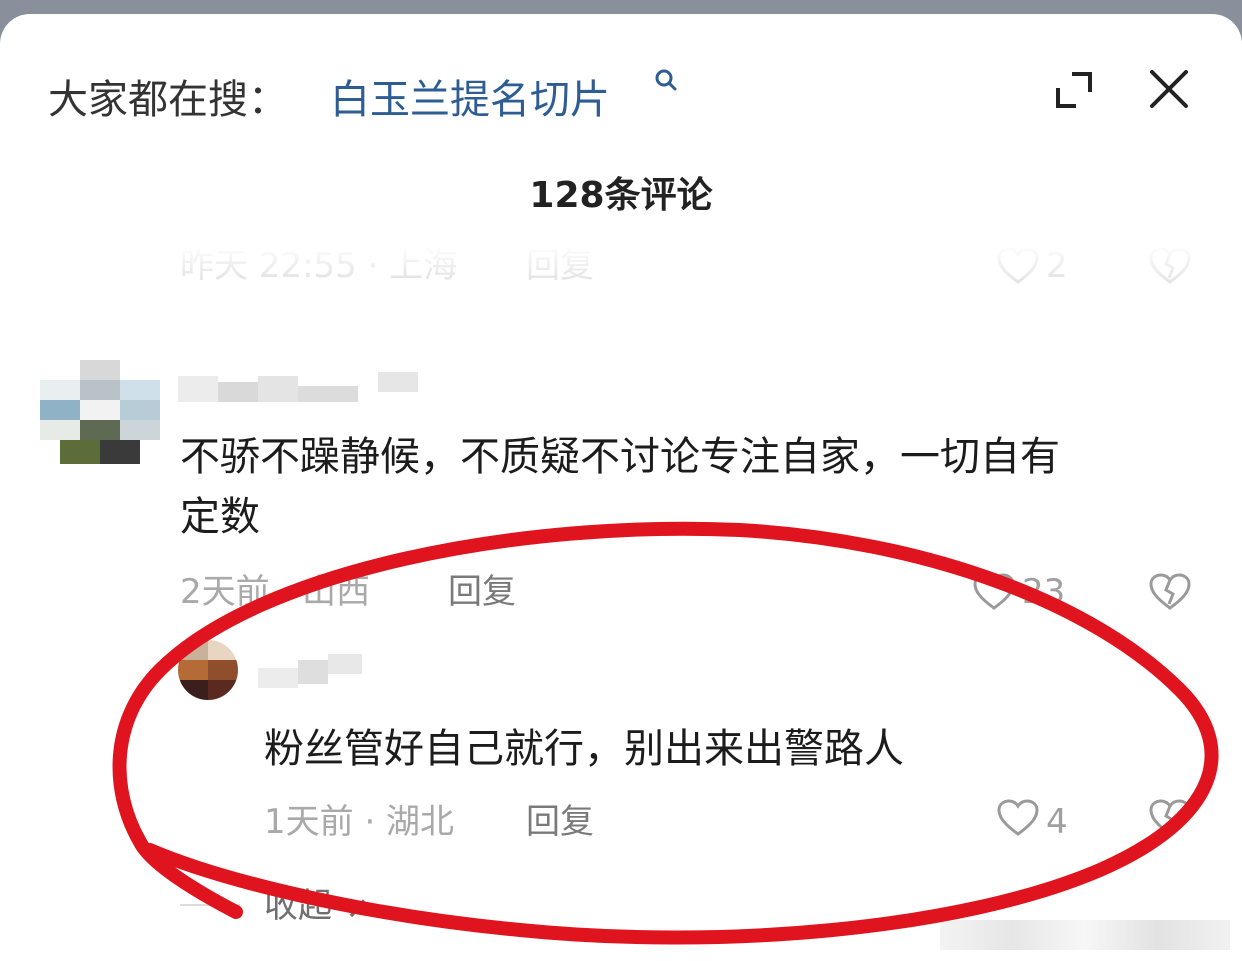 This screenshot has width=1242, height=961. Describe the element at coordinates (220, 517) in the screenshot. I see `comment-text-continued: 定数` at that location.